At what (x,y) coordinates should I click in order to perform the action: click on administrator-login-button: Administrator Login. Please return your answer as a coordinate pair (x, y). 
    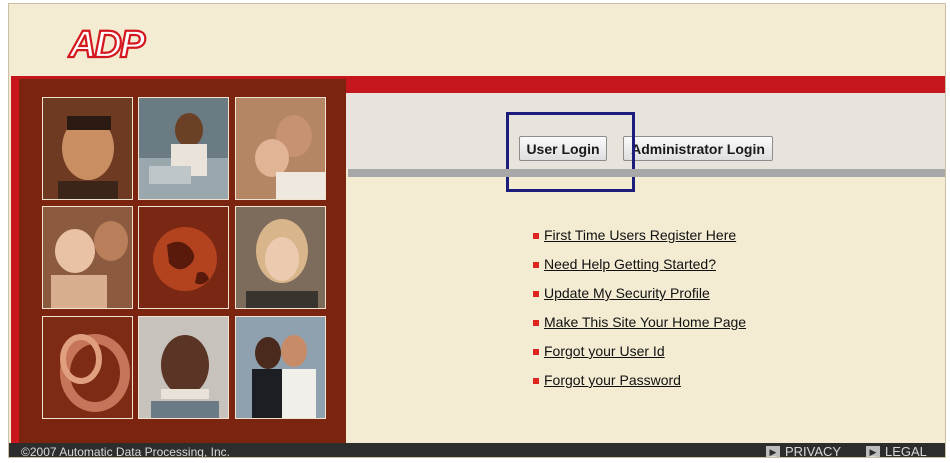
    Looking at the image, I should click on (698, 148).